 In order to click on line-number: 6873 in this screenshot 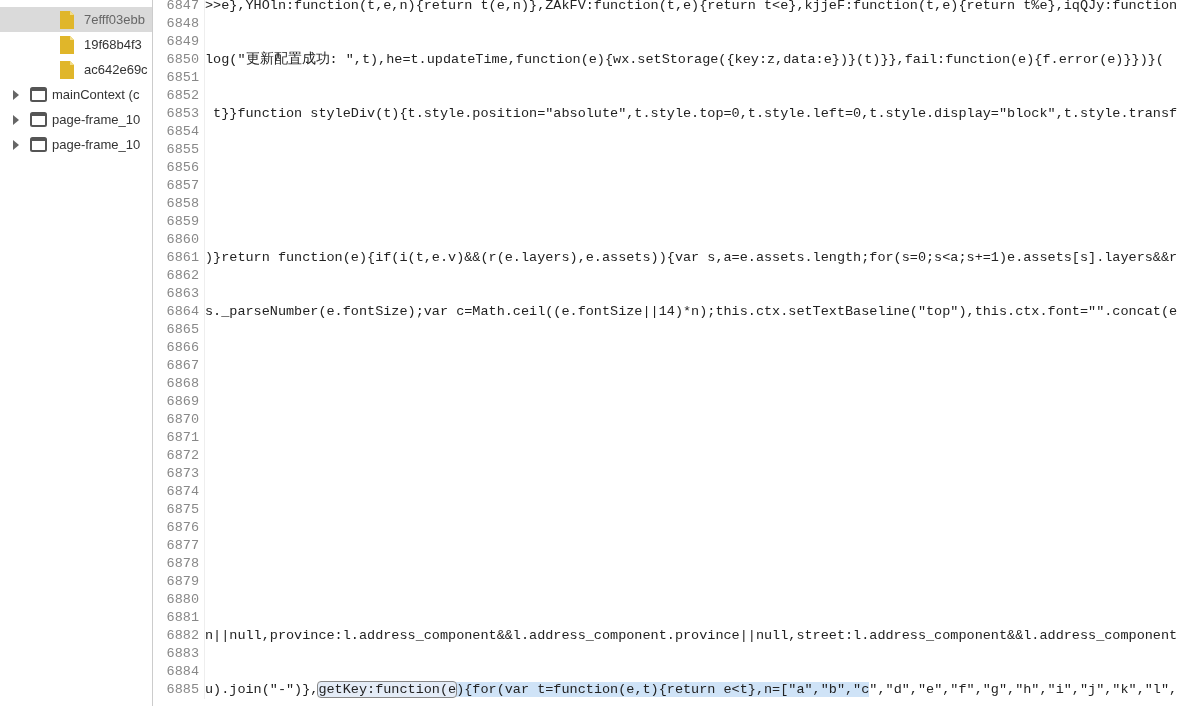, I will do `click(179, 474)`.